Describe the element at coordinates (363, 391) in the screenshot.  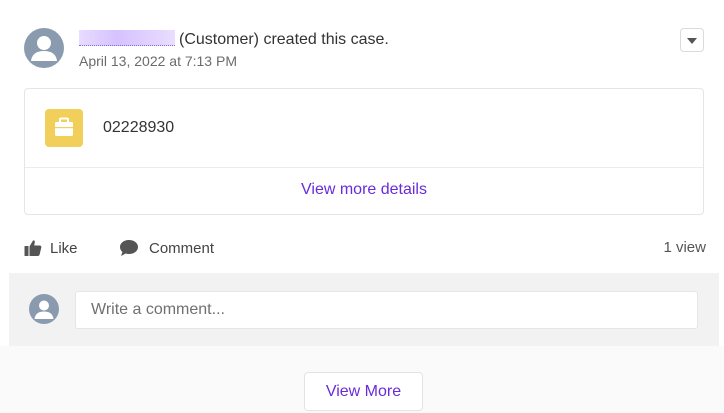
I see `view-more-button: View More` at that location.